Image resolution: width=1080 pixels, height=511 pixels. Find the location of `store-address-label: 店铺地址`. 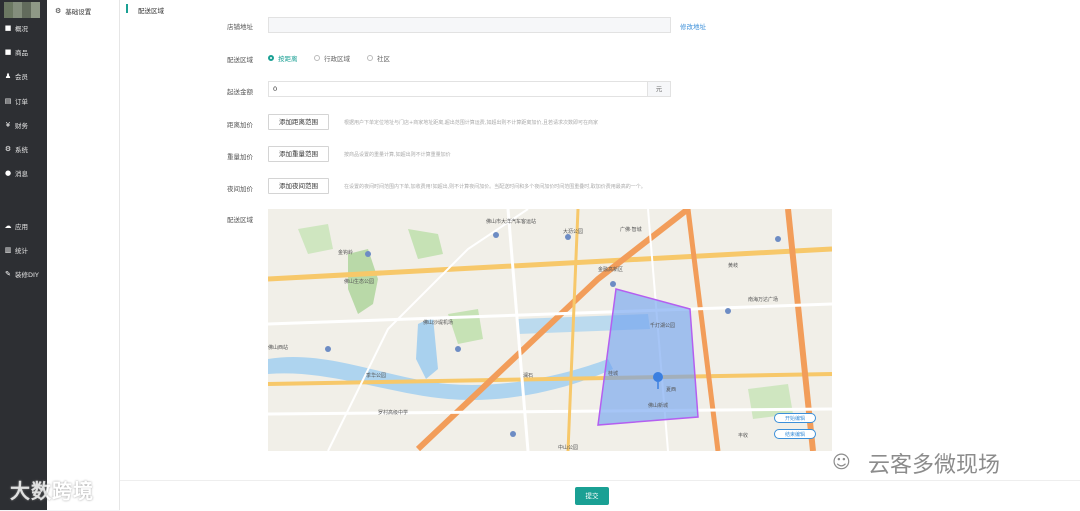

store-address-label: 店铺地址 is located at coordinates (240, 27).